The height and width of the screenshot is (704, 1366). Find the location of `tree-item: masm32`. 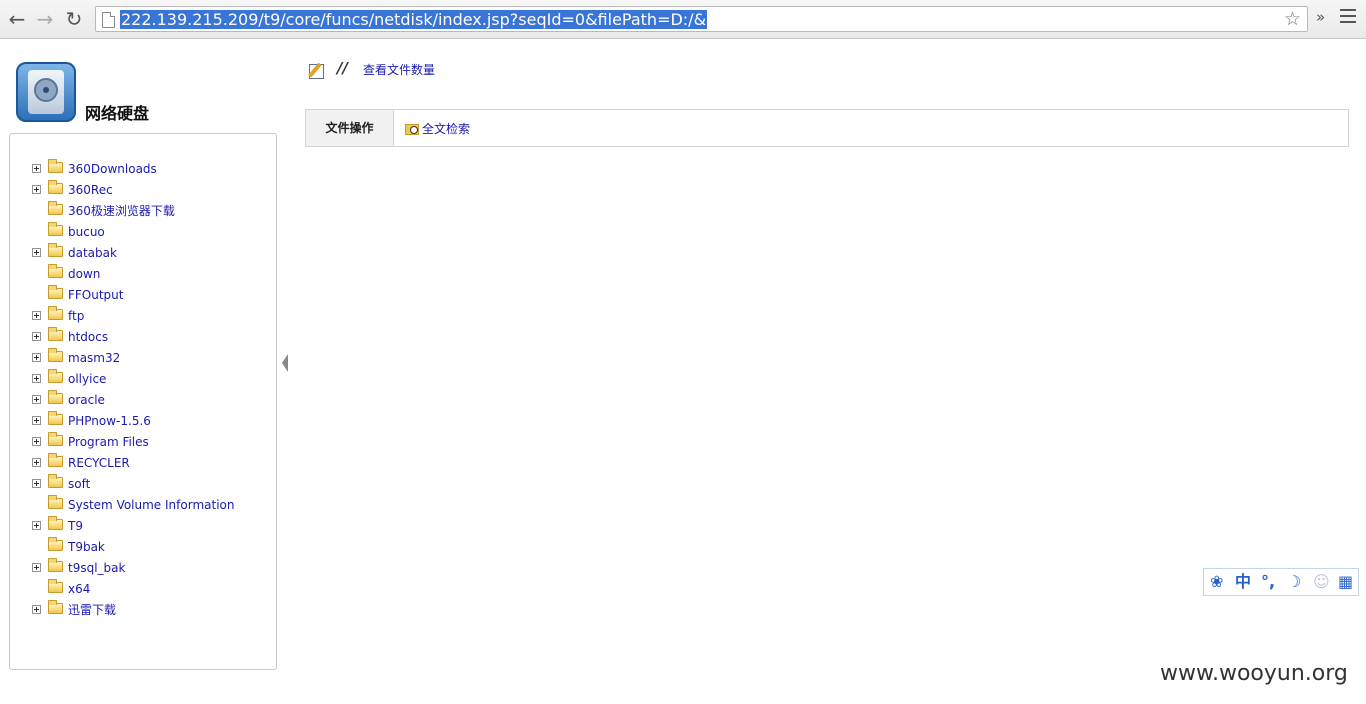

tree-item: masm32 is located at coordinates (147, 358).